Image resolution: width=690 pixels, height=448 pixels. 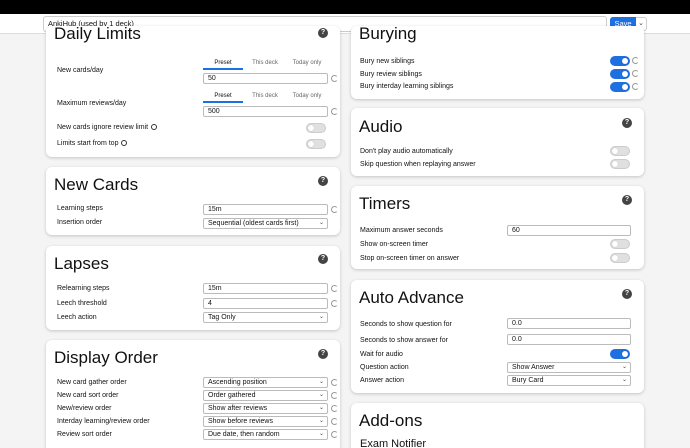 What do you see at coordinates (404, 340) in the screenshot?
I see `answer-secs-label: Seconds to show answer for` at bounding box center [404, 340].